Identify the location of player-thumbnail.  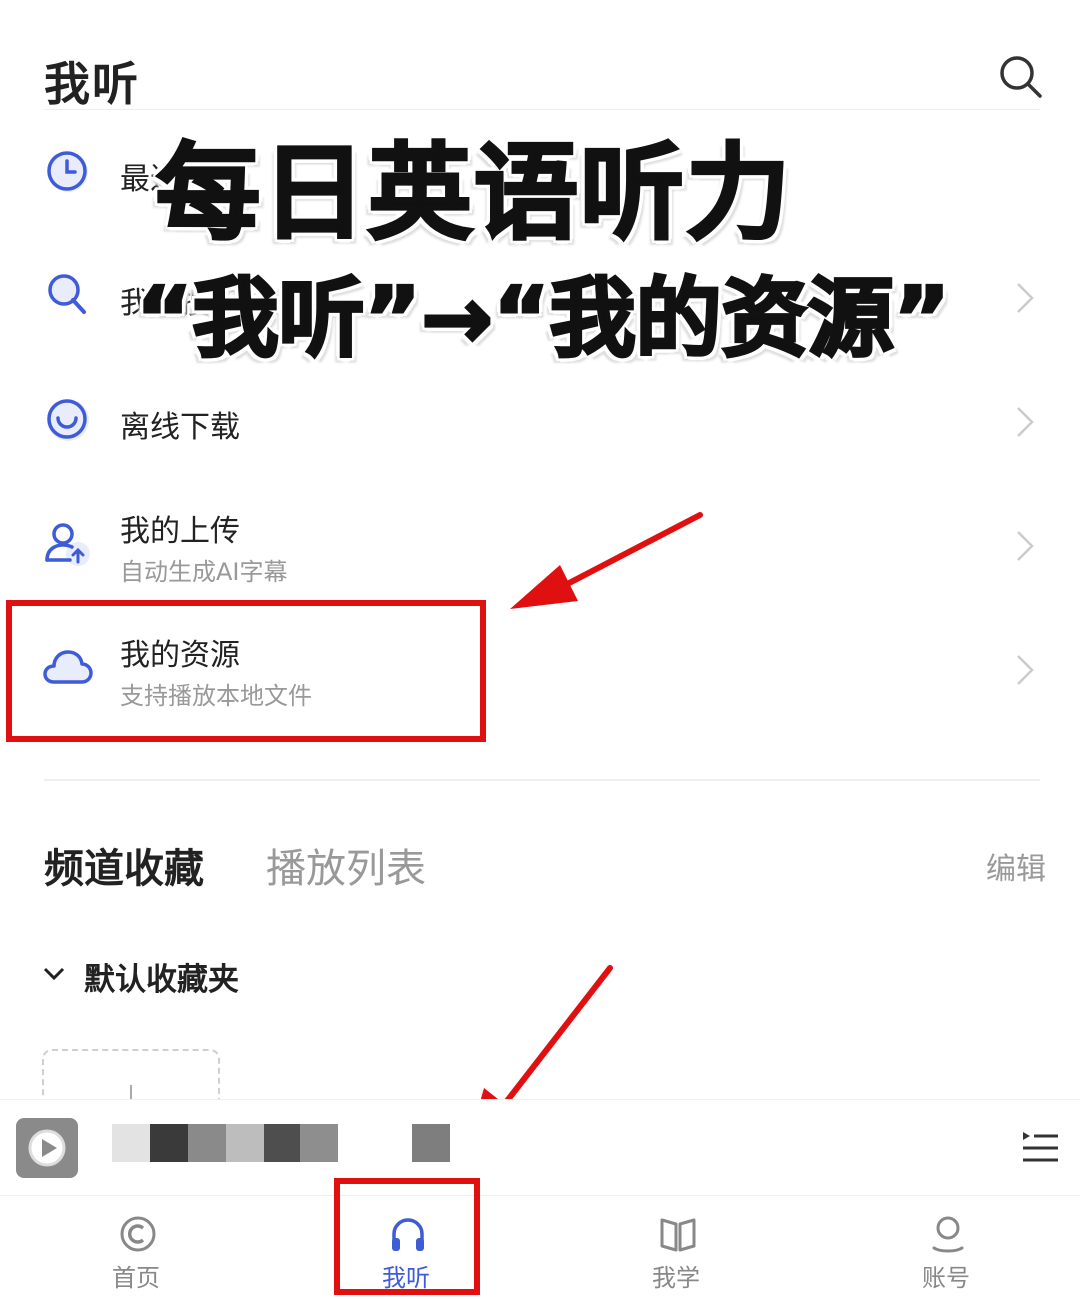
(47, 1148).